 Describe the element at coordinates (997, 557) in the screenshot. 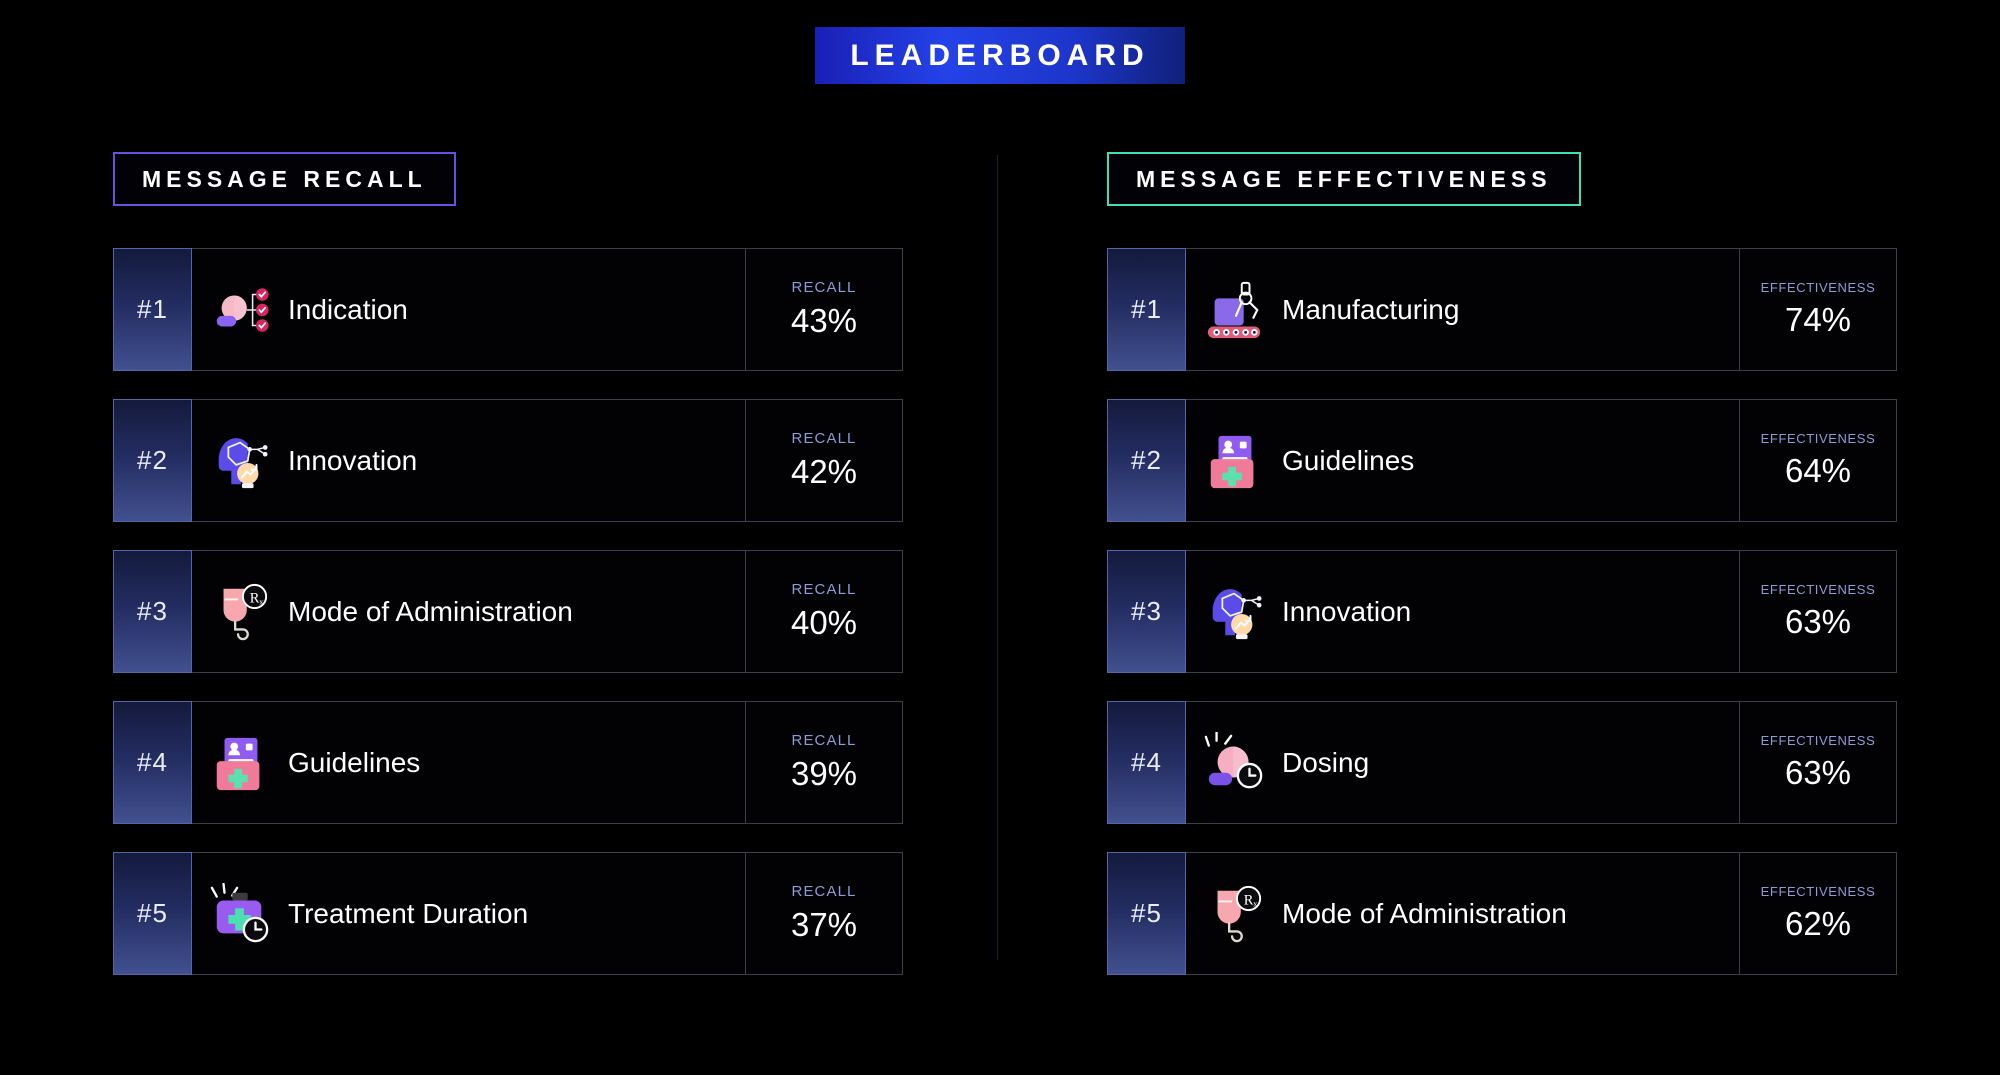

I see `column-divider` at that location.